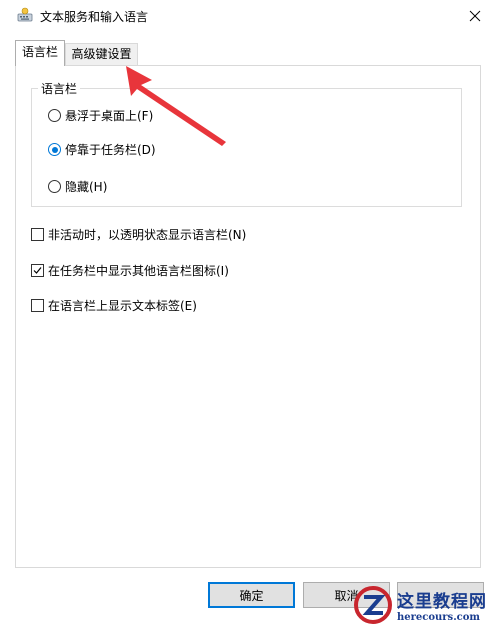 Image resolution: width=498 pixels, height=628 pixels. Describe the element at coordinates (86, 187) in the screenshot. I see `radio-label: 隐藏(H)` at that location.